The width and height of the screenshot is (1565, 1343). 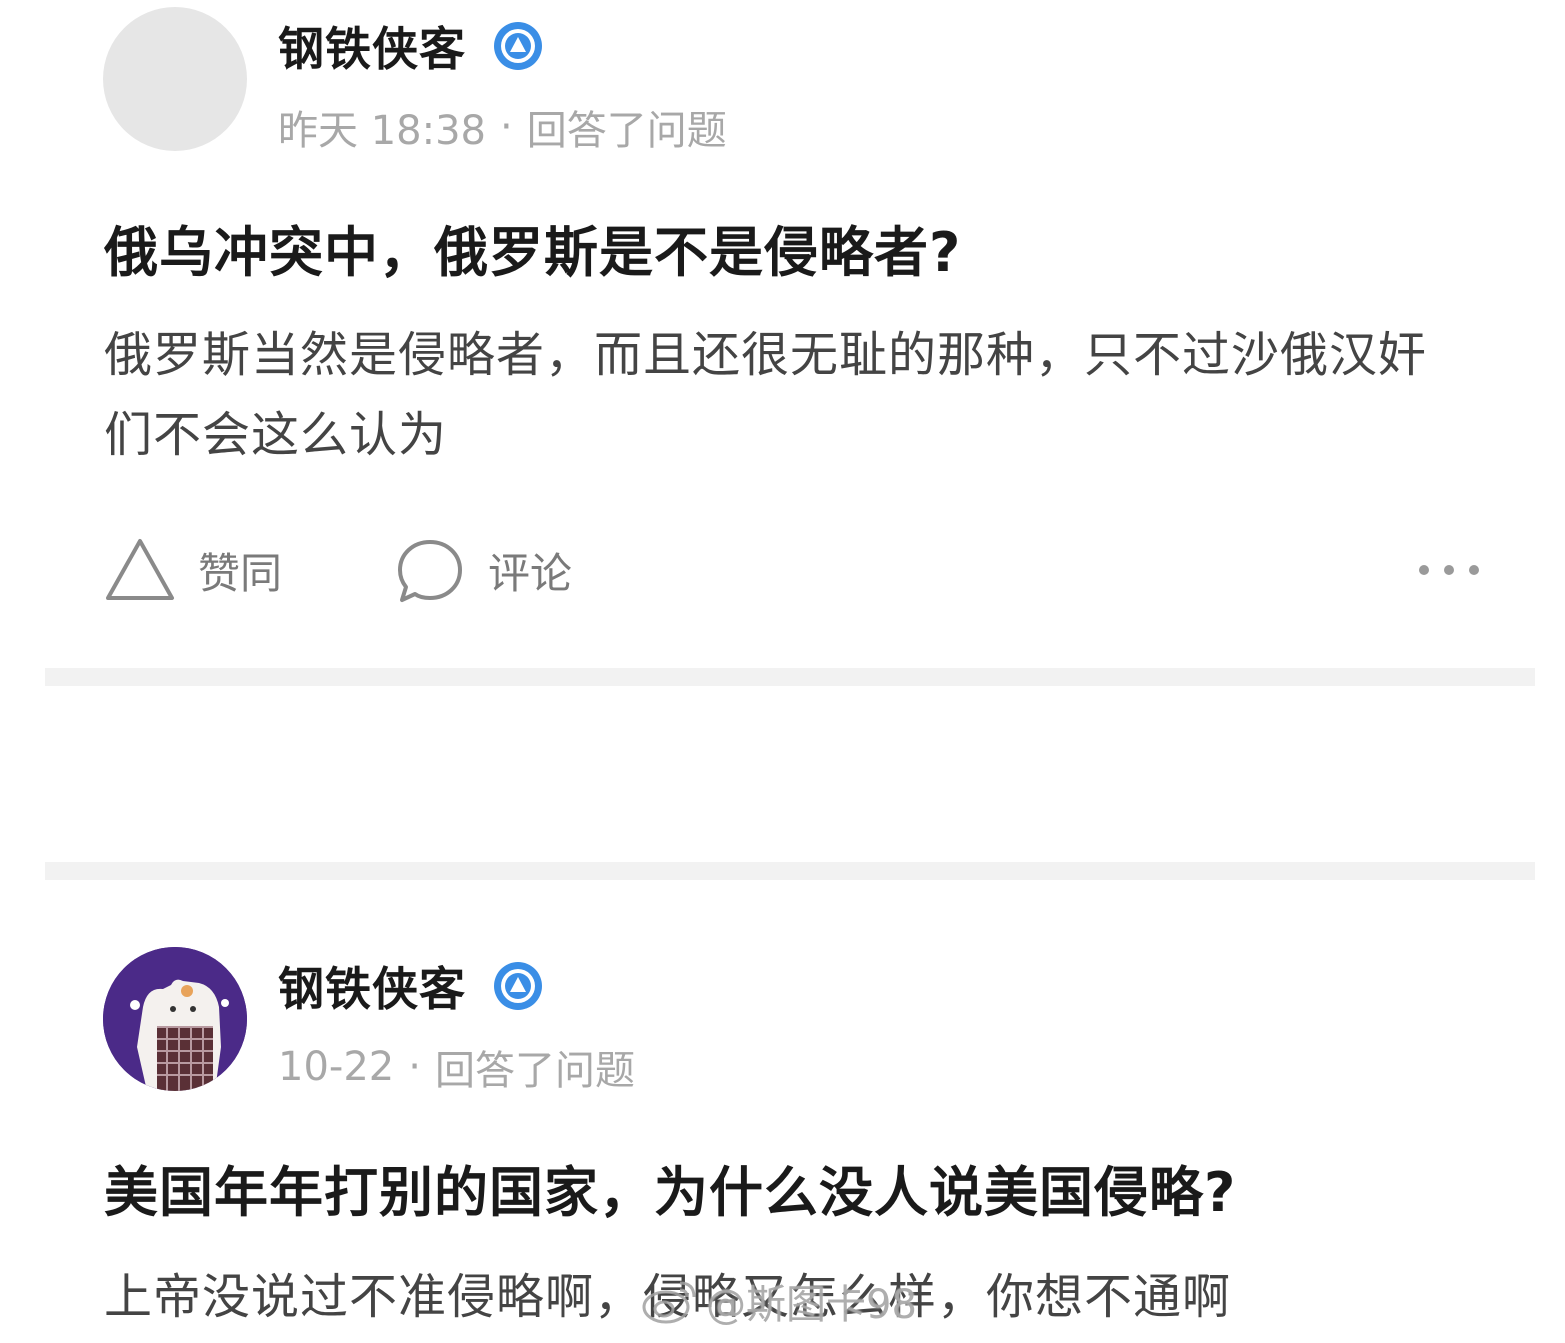 What do you see at coordinates (670, 1187) in the screenshot?
I see `question-title: 美国年年打别的国家，为什么没人说美国侵略?` at bounding box center [670, 1187].